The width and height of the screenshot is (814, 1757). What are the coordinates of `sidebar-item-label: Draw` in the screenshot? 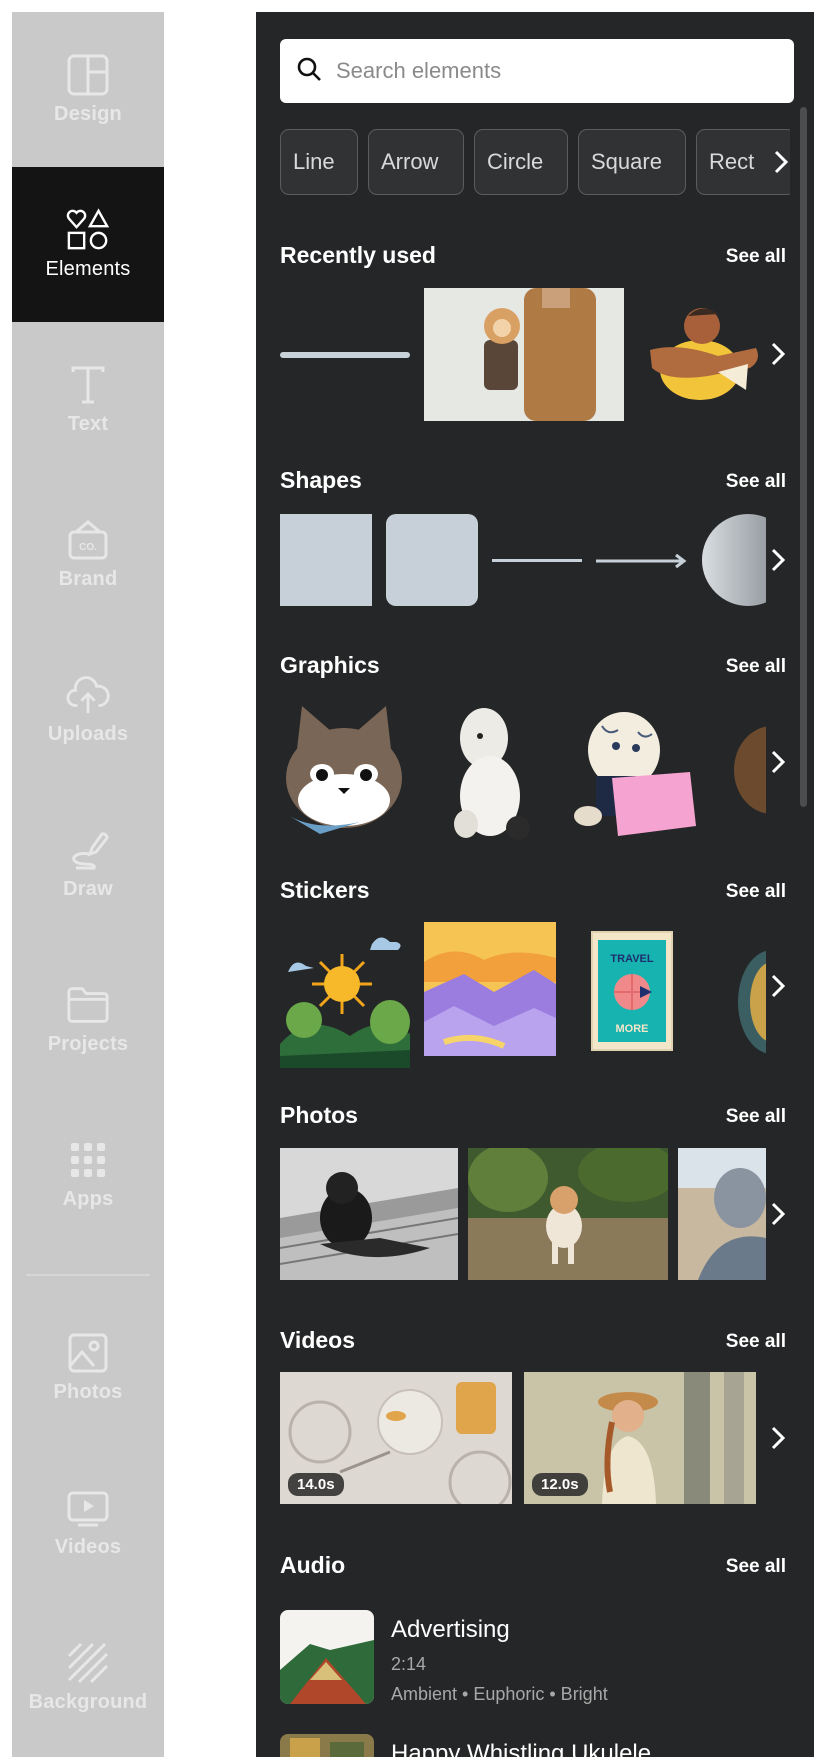 It's located at (88, 889).